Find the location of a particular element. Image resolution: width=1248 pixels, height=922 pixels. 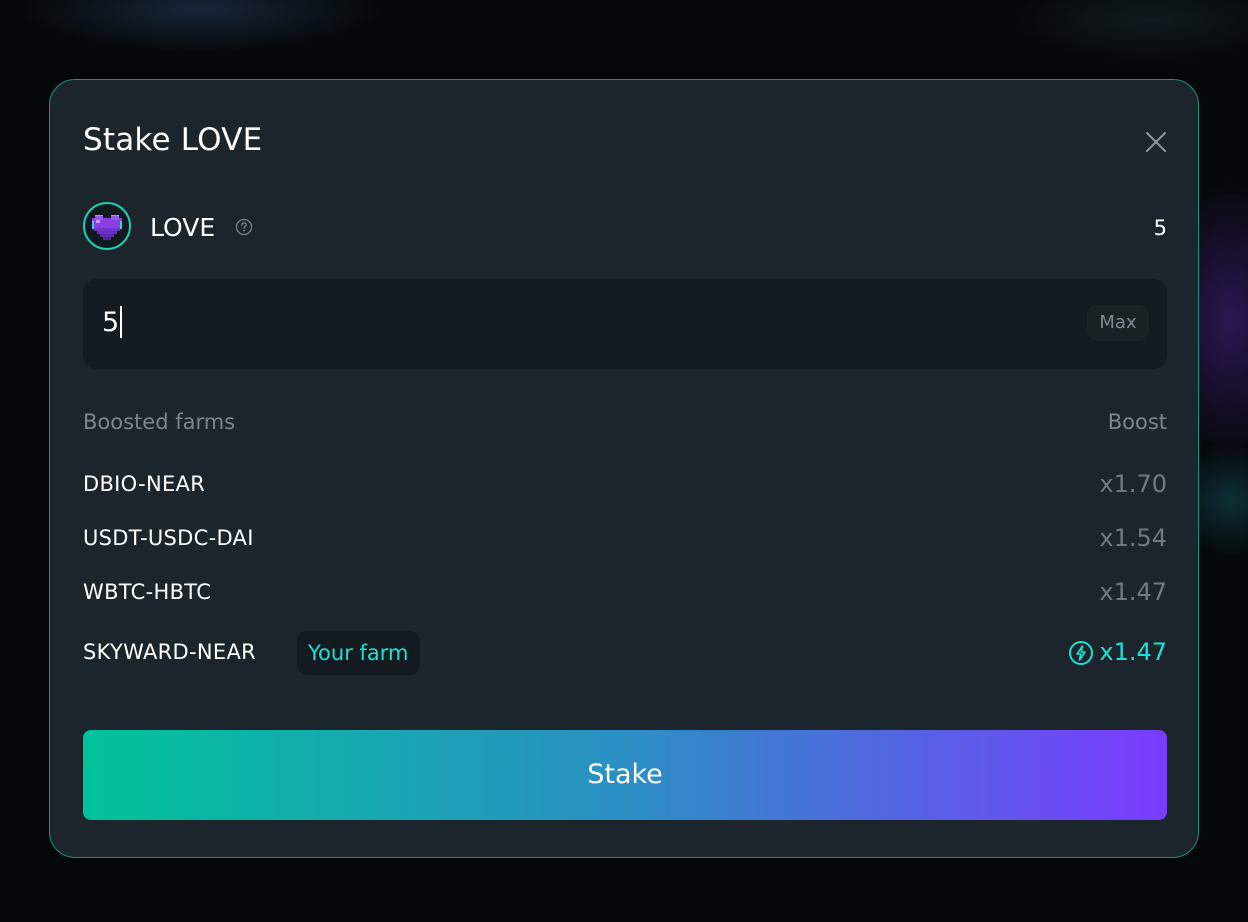

max-button: Max is located at coordinates (1118, 323).